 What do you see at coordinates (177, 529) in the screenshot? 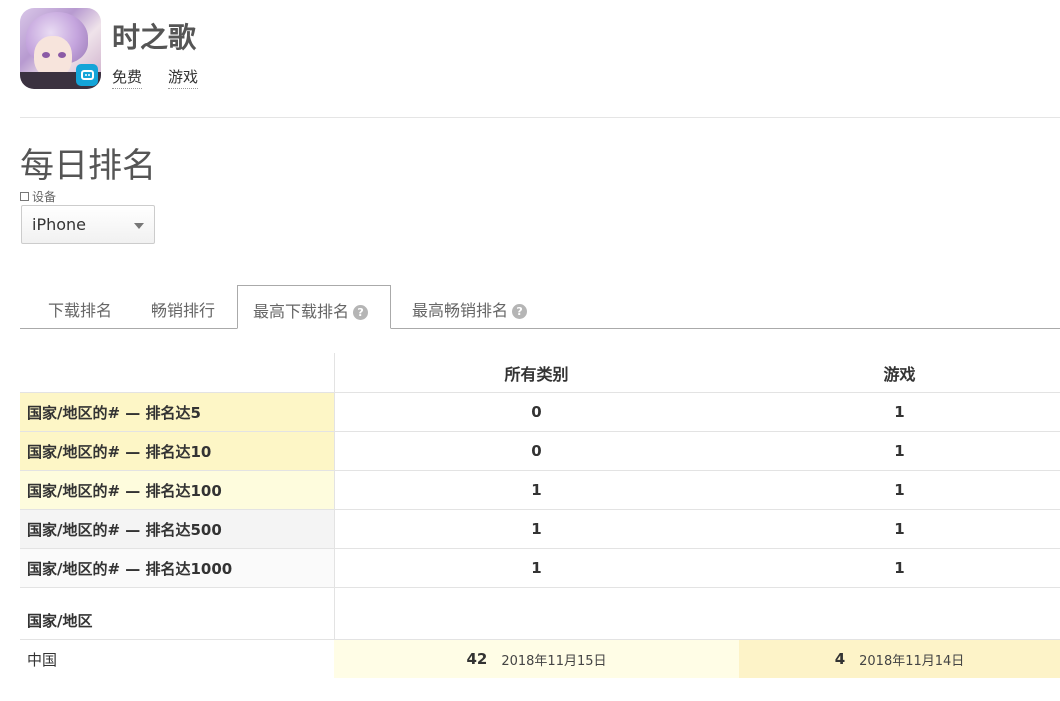
I see `row-label: 国家/地区的# — 排名达500` at bounding box center [177, 529].